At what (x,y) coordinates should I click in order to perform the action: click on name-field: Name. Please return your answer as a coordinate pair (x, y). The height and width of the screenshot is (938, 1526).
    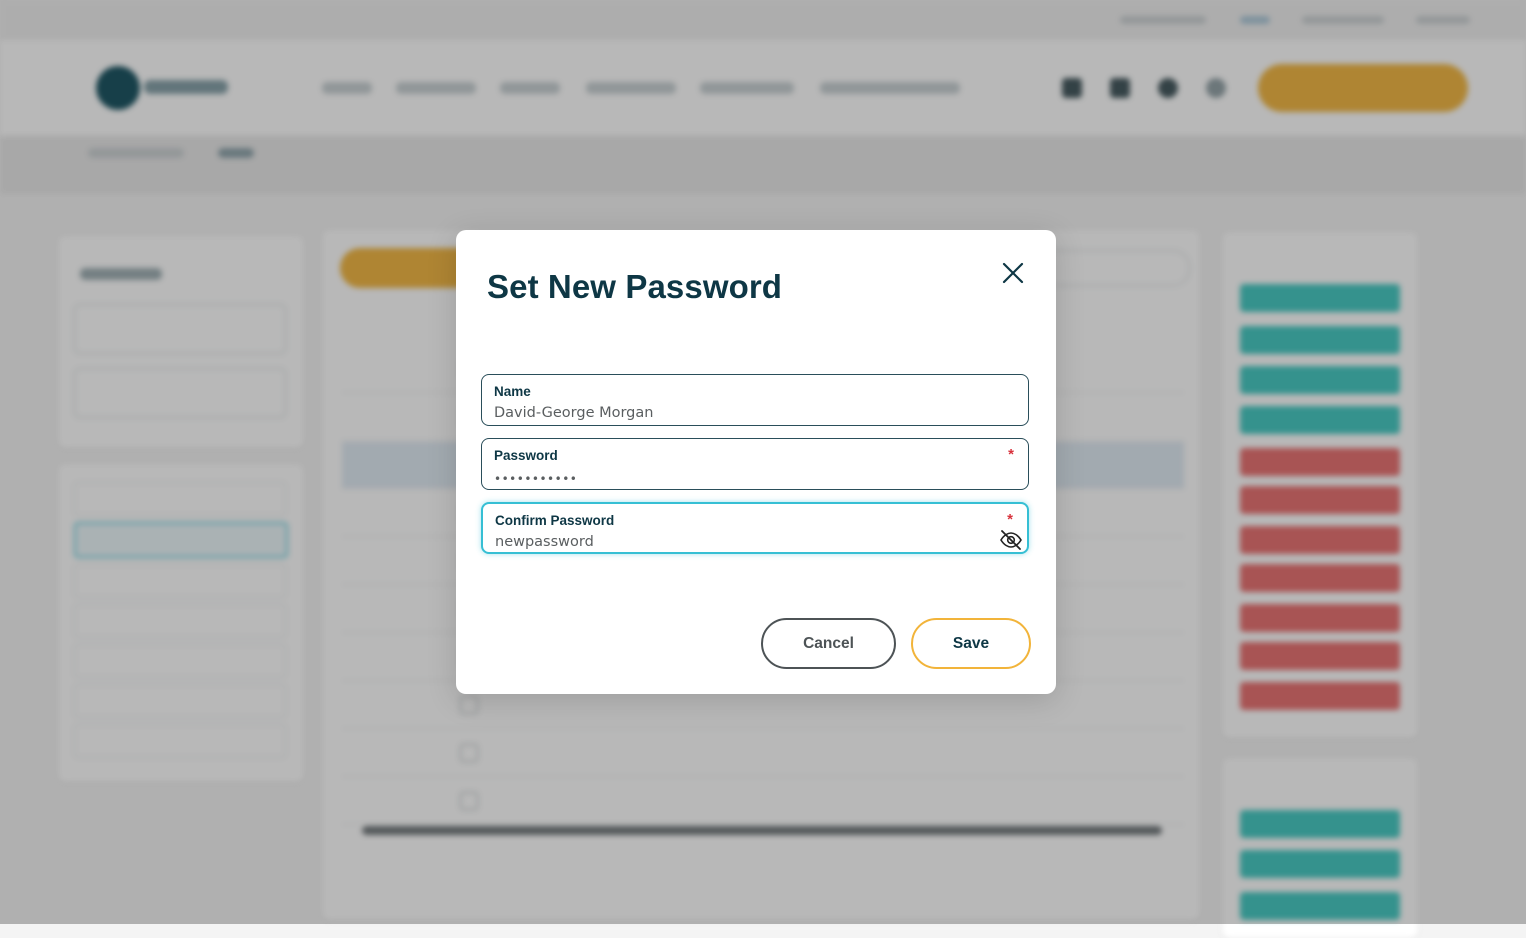
    Looking at the image, I should click on (755, 400).